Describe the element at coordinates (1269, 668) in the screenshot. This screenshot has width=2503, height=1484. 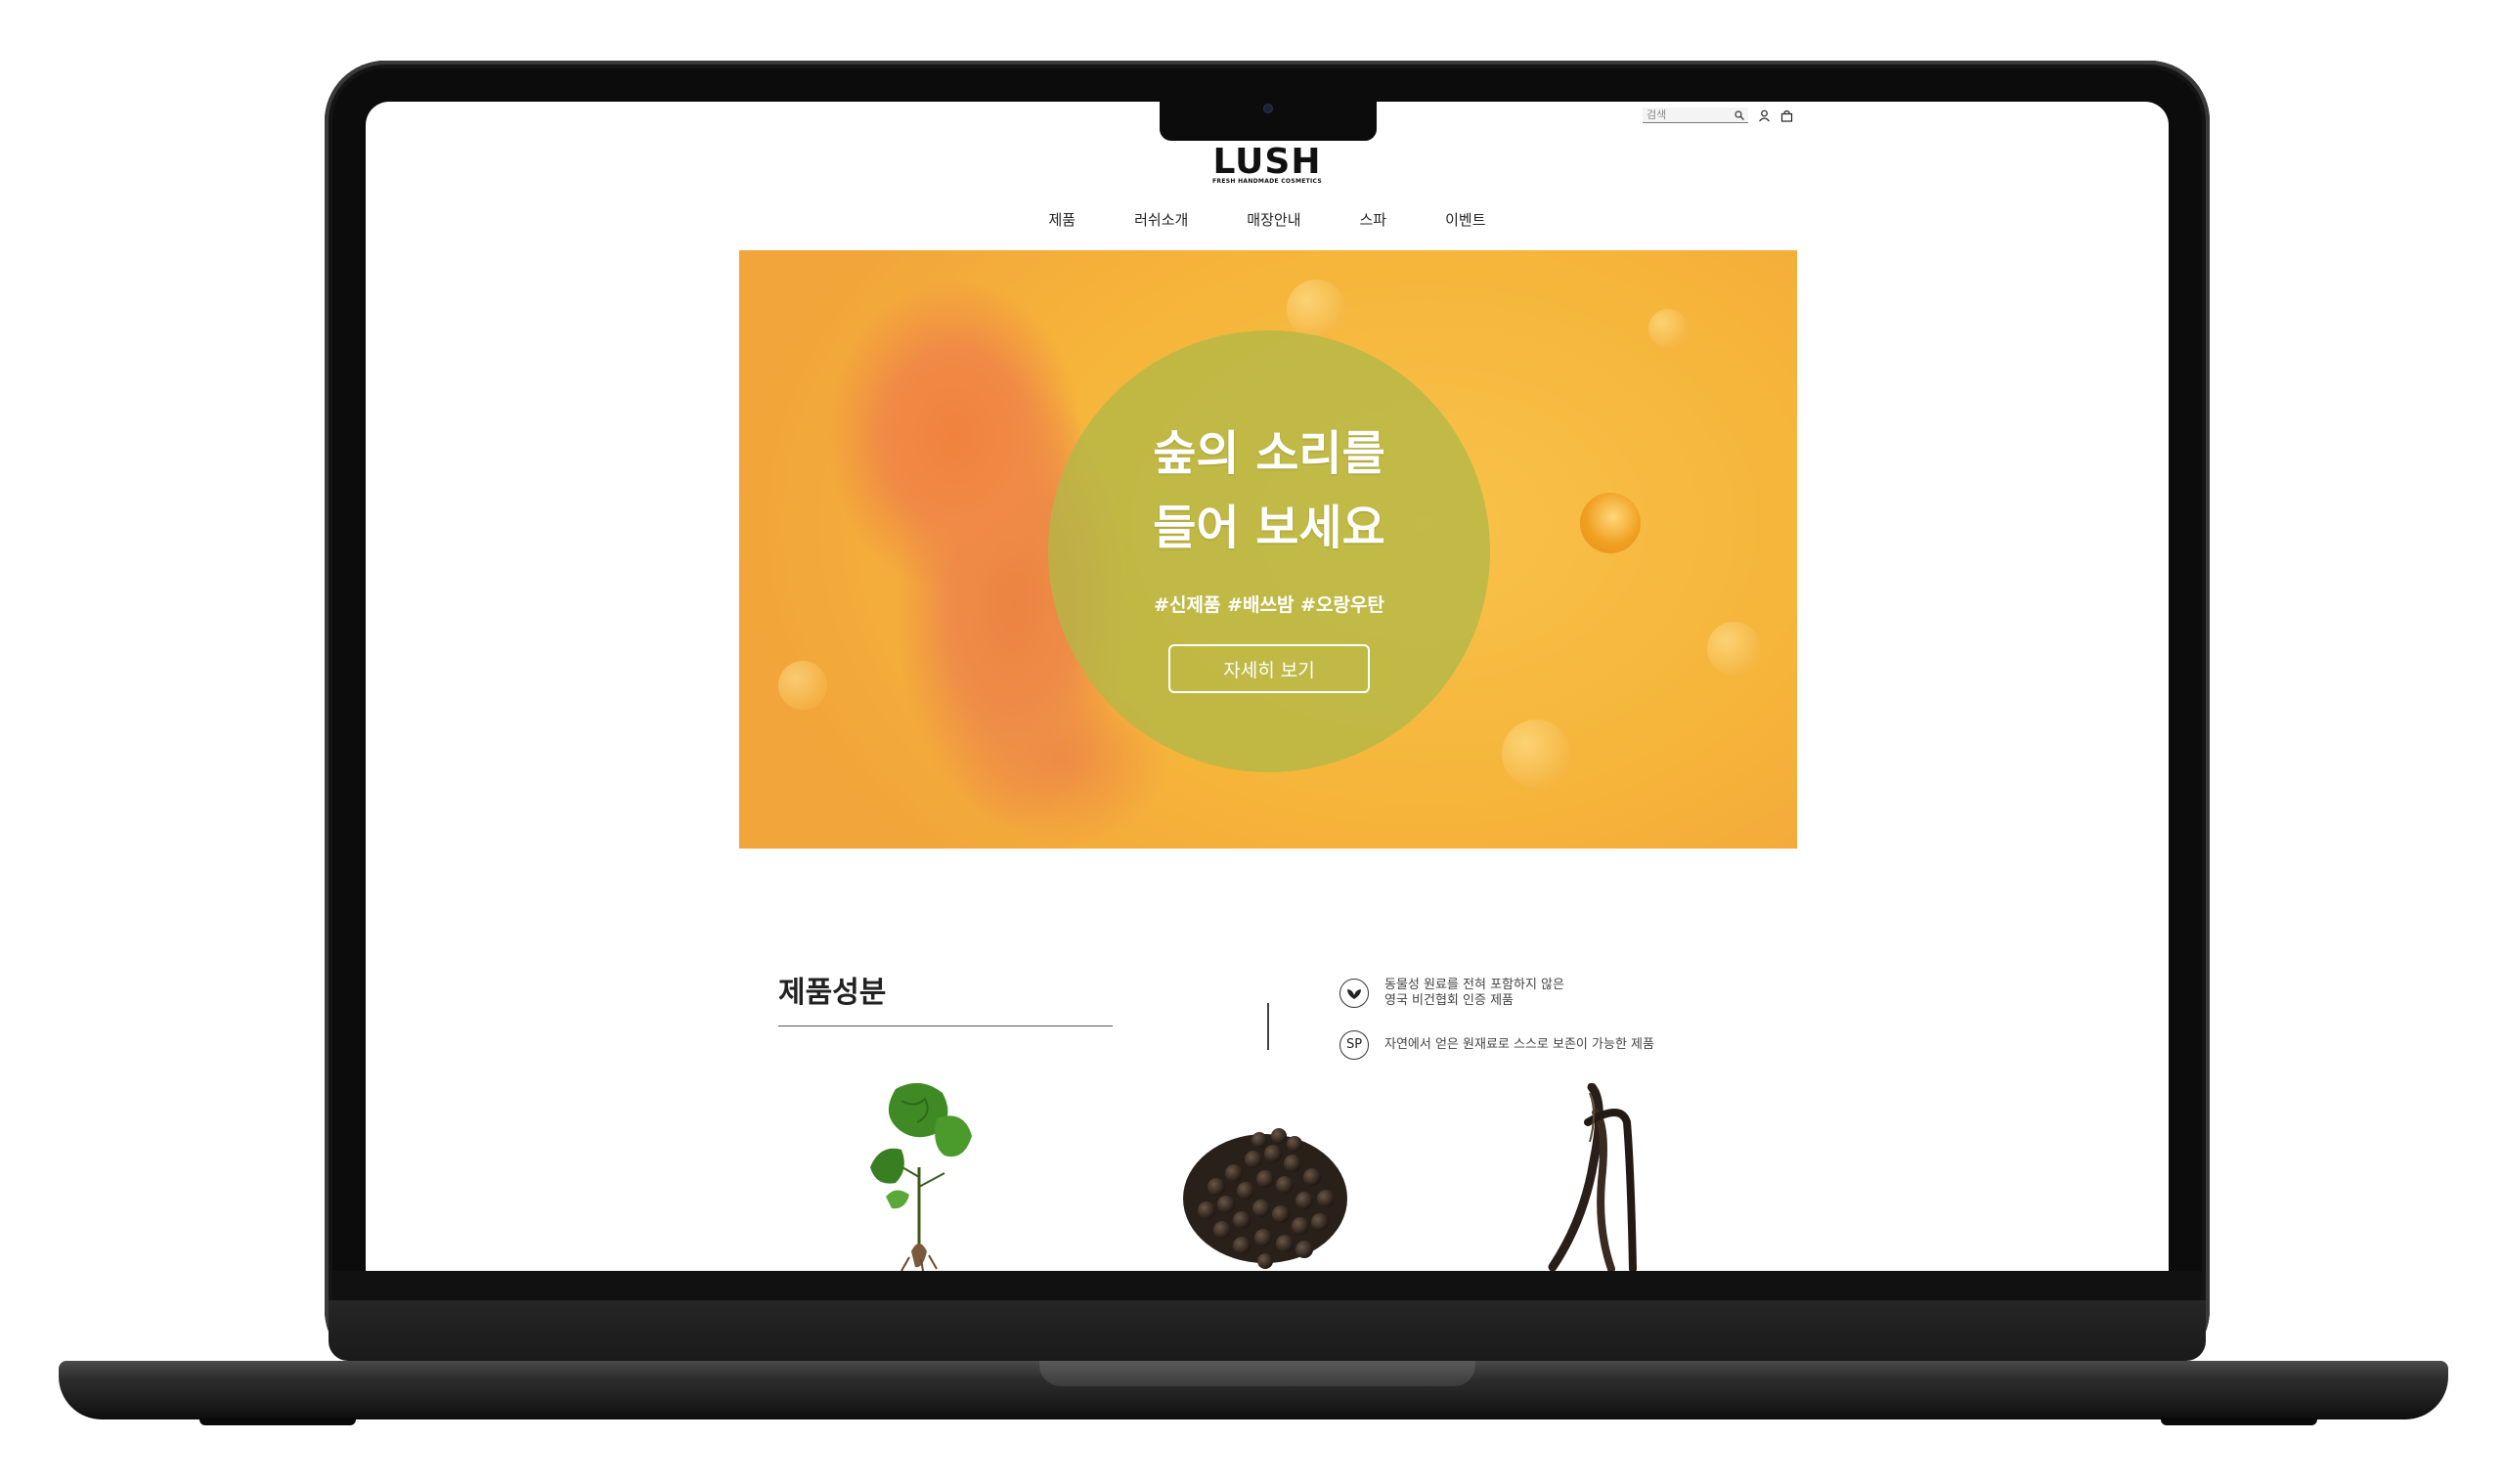
I see `see-more-button: 자세히 보기` at that location.